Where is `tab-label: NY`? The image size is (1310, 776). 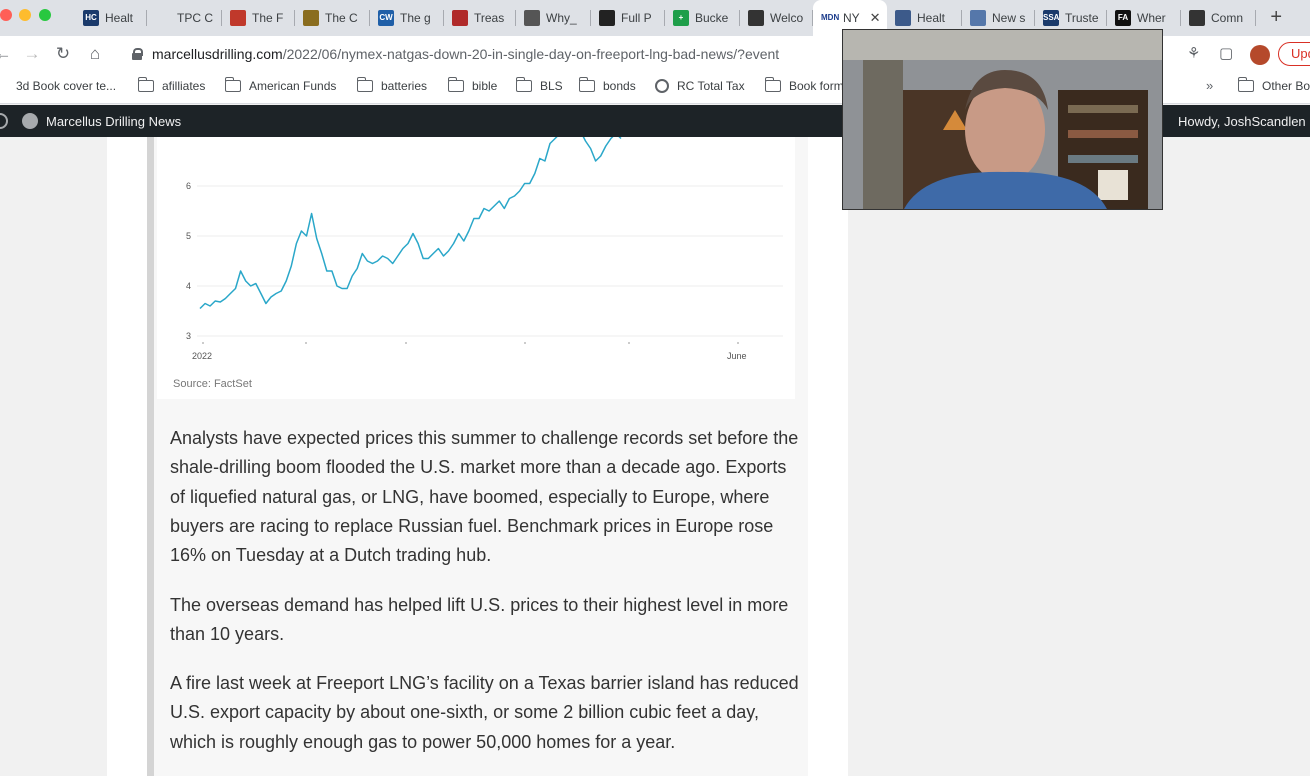 tab-label: NY is located at coordinates (851, 18).